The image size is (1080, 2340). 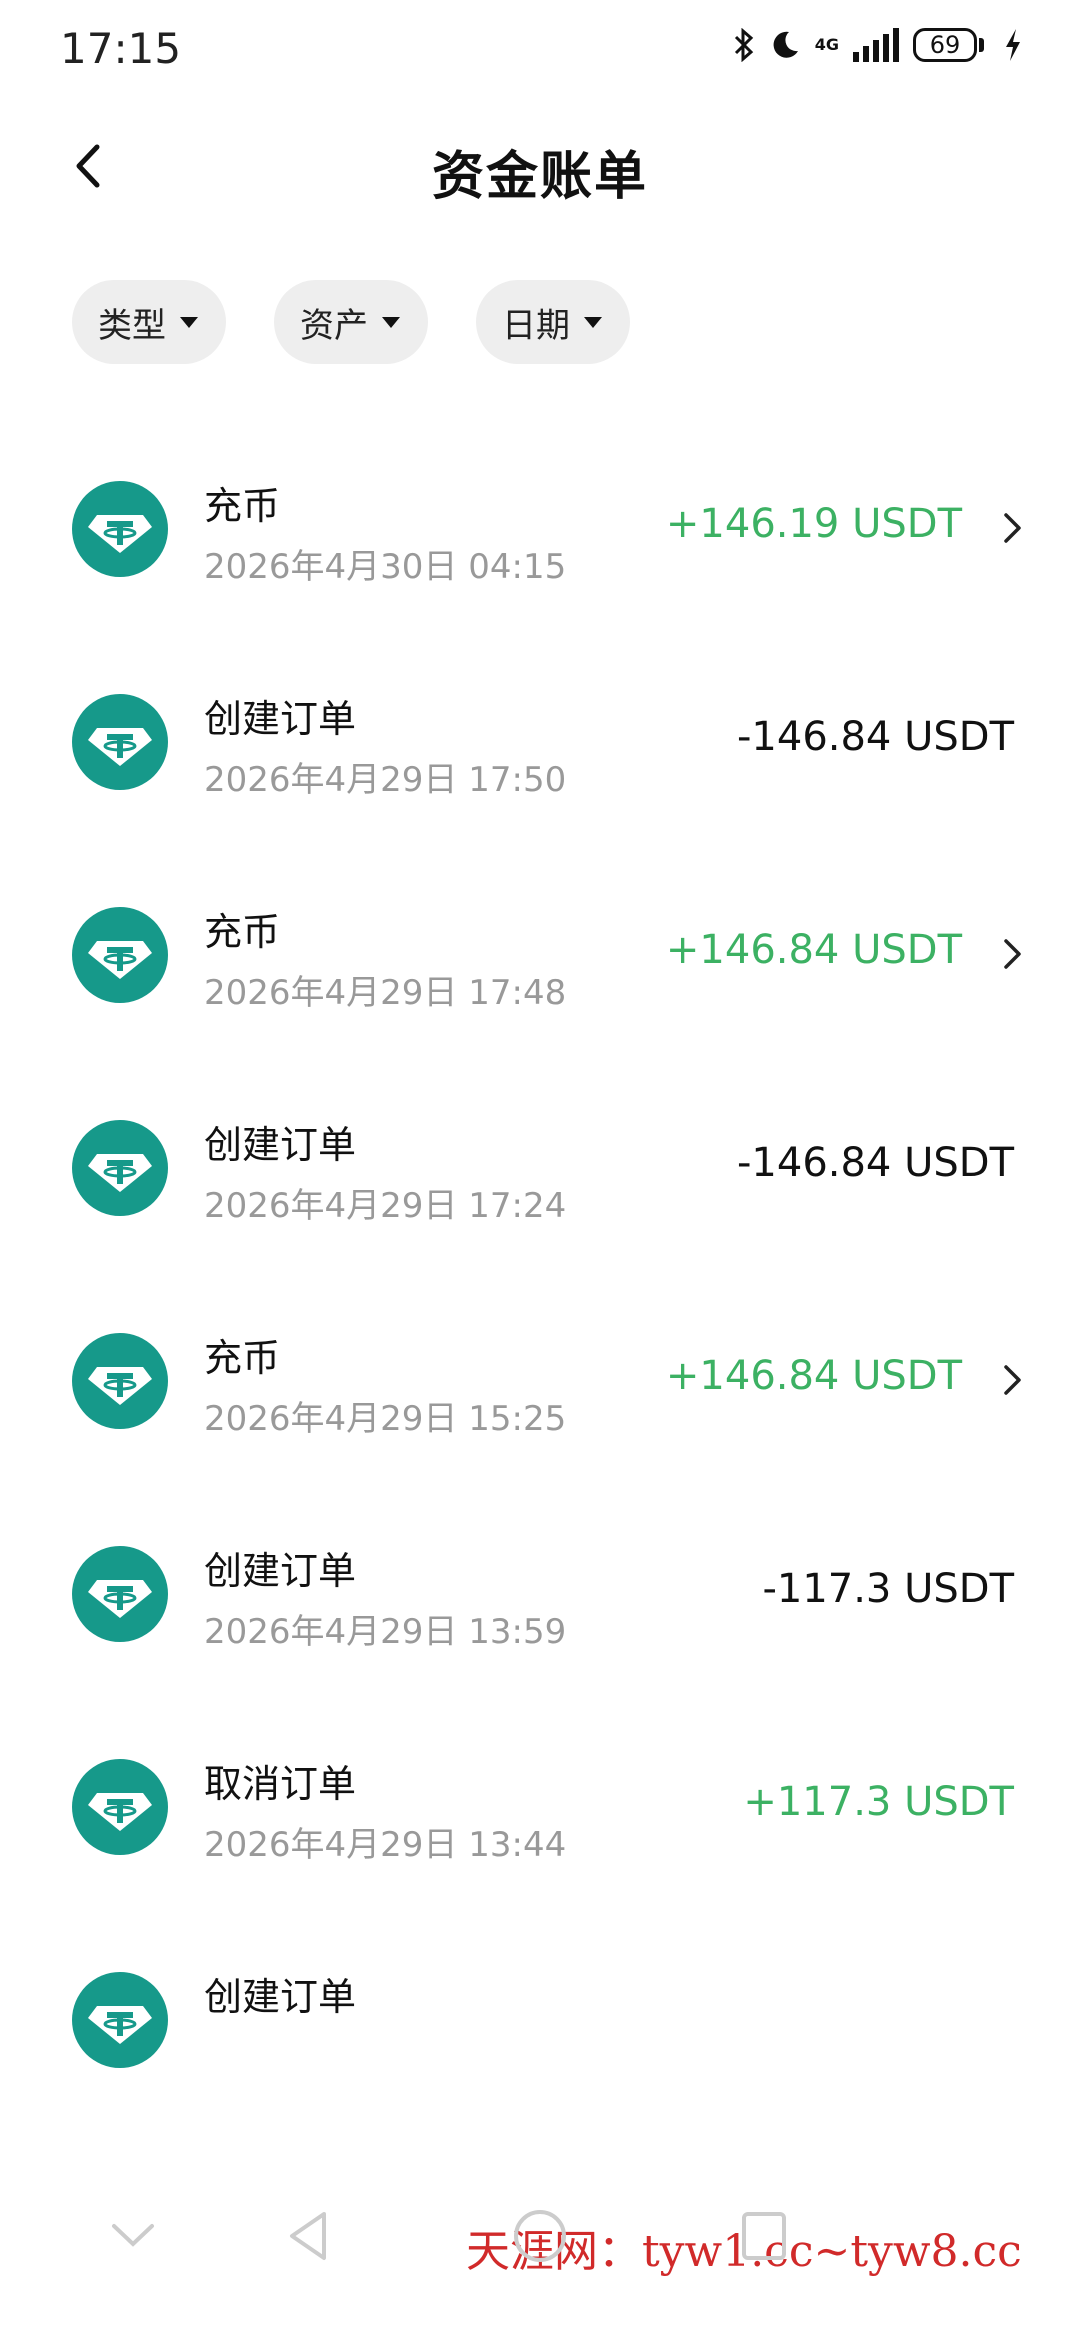 I want to click on status-icons: 4G 69, so click(x=877, y=45).